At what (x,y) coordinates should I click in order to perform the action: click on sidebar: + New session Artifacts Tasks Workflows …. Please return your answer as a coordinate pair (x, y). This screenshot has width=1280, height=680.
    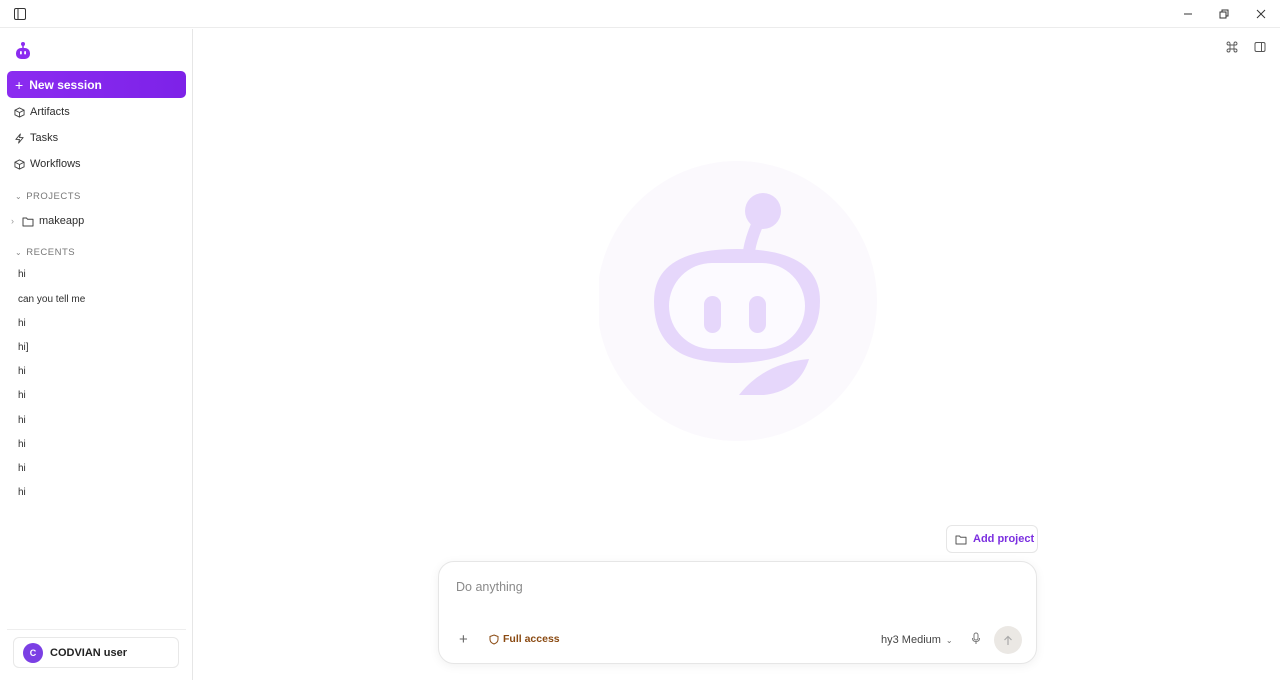
    Looking at the image, I should click on (96, 354).